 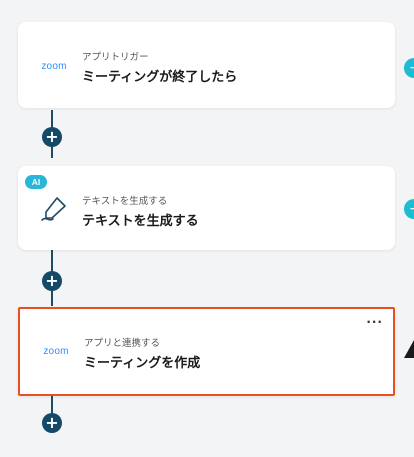 What do you see at coordinates (125, 201) in the screenshot?
I see `step-subtitle: テキストを生成する` at bounding box center [125, 201].